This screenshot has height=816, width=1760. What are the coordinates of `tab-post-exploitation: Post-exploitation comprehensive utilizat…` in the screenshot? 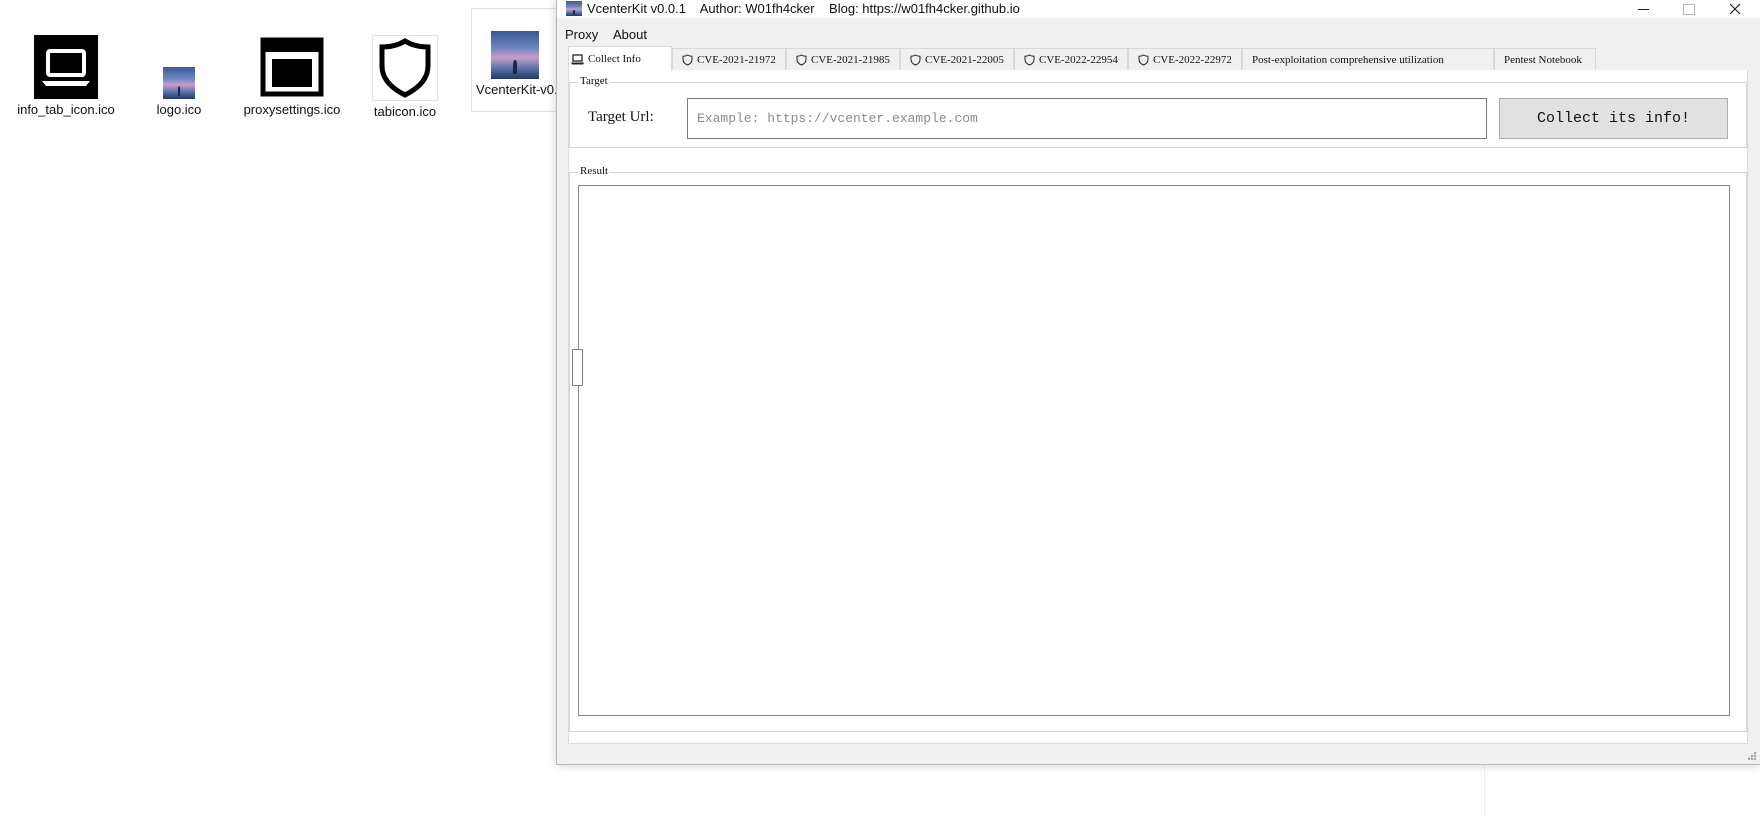 It's located at (1368, 59).